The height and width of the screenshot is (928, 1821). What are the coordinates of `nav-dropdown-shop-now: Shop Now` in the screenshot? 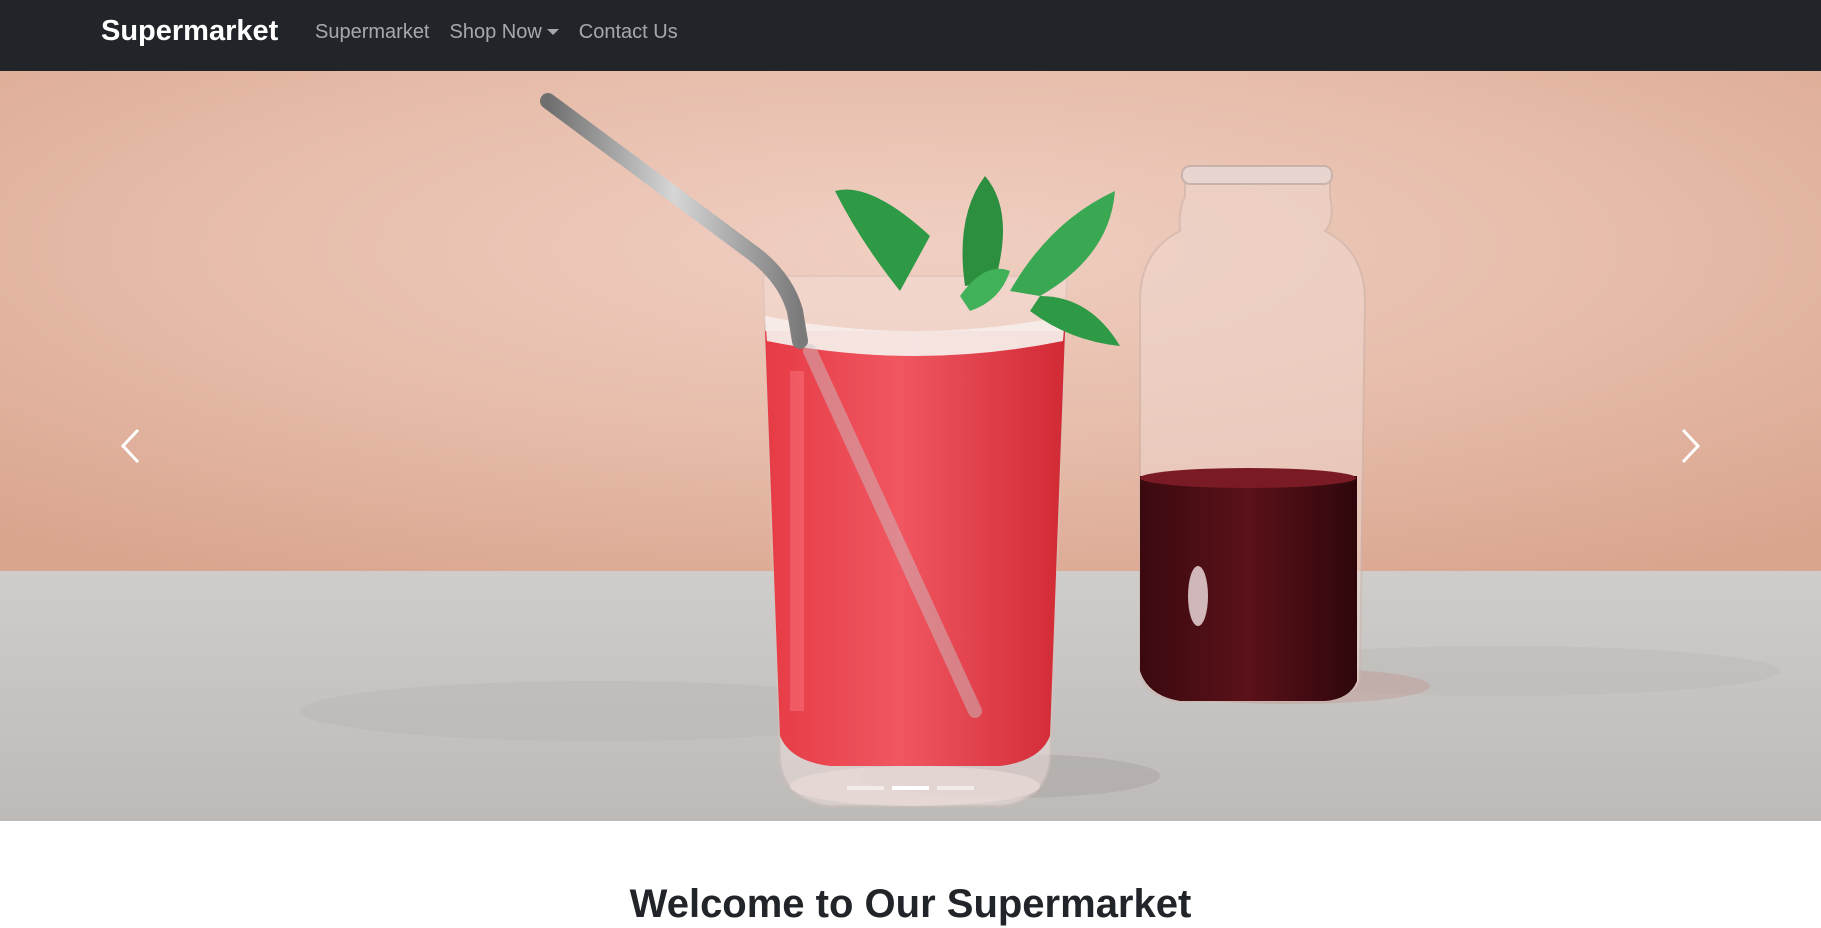 It's located at (504, 32).